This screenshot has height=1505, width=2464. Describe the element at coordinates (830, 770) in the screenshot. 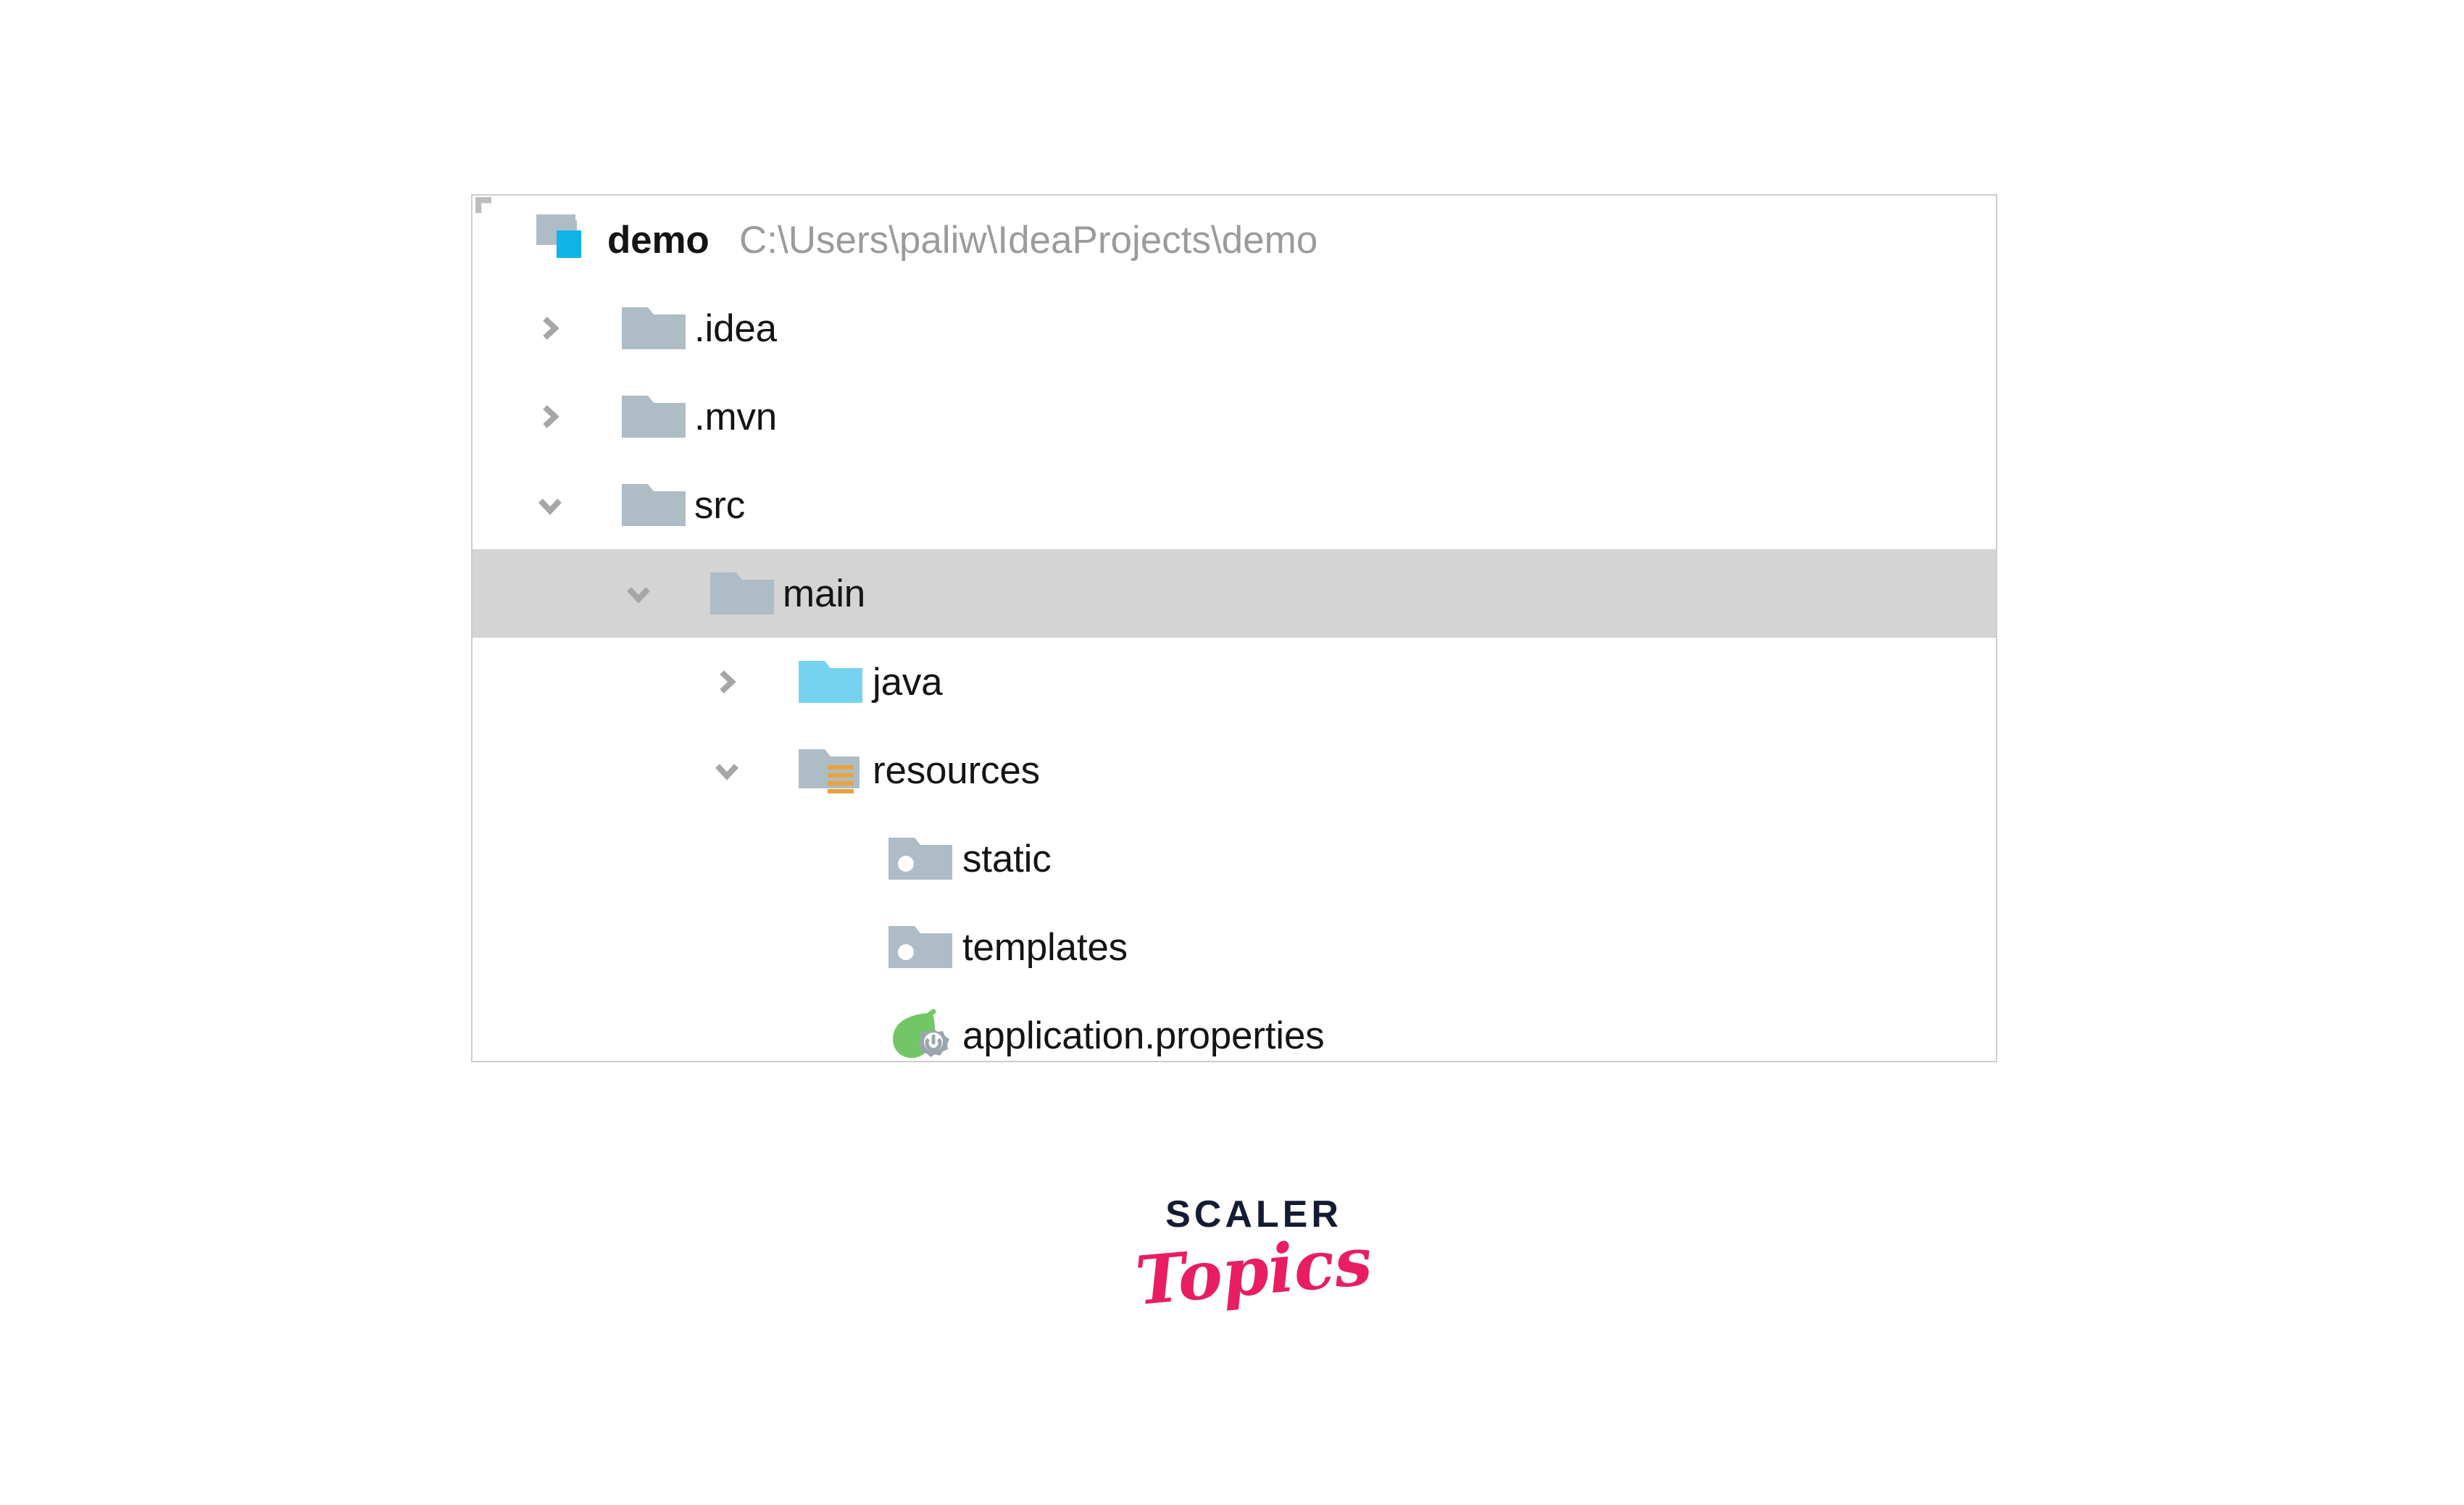

I see `resources-root-folder-icon` at that location.